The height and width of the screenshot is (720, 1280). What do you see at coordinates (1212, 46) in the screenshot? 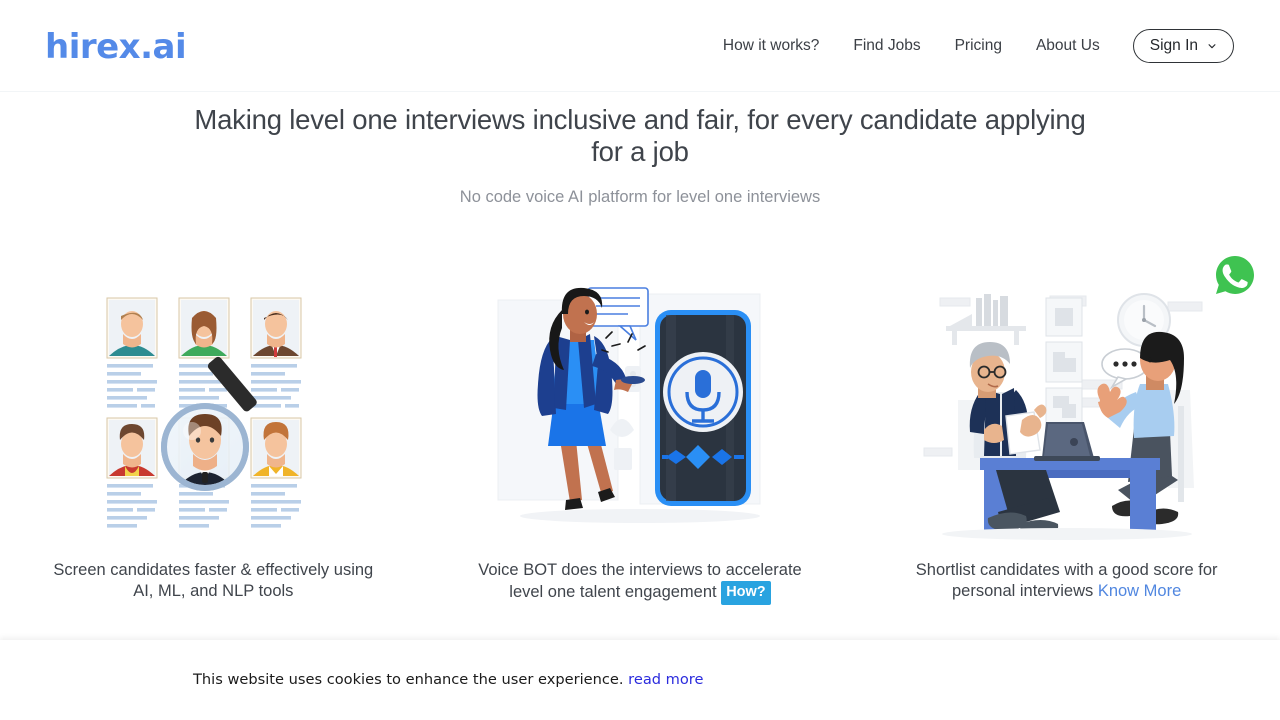
I see `chevron-down-icon` at bounding box center [1212, 46].